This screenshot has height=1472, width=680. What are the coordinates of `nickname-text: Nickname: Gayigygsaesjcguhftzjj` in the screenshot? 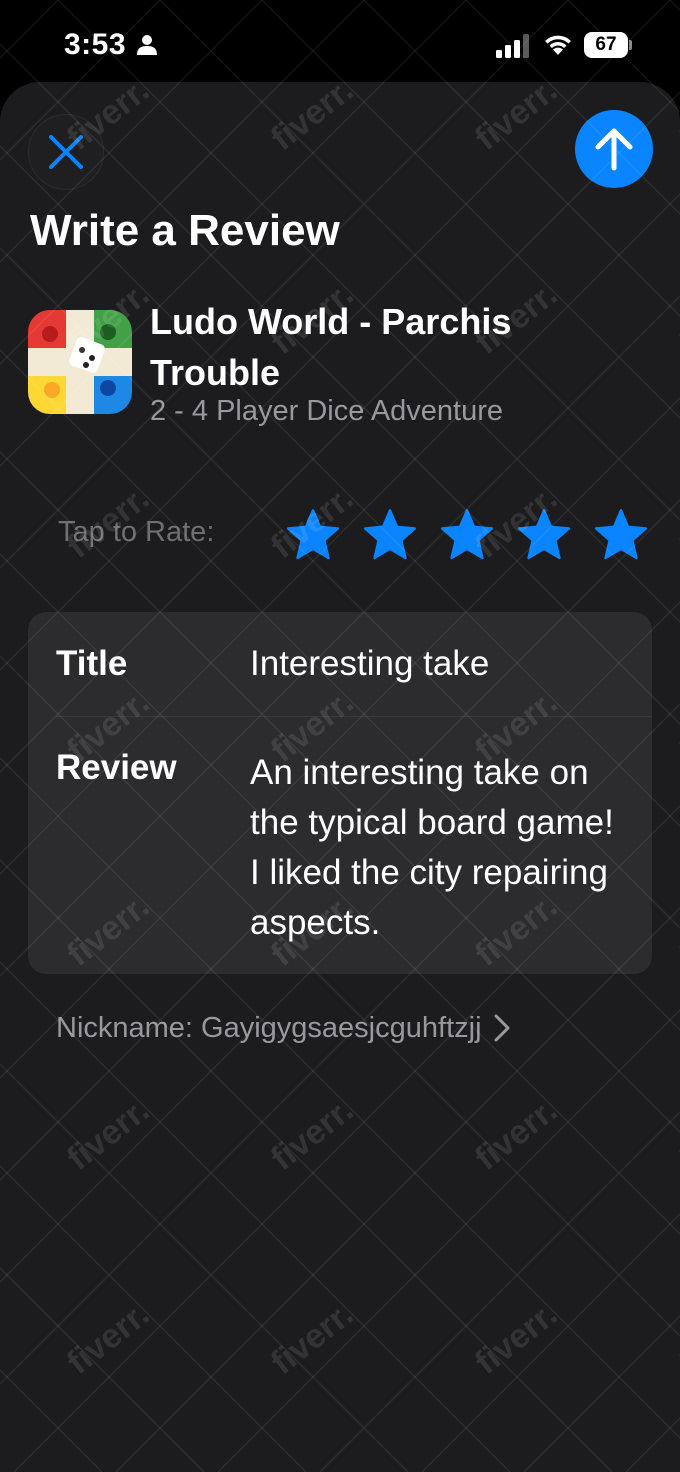 It's located at (269, 1027).